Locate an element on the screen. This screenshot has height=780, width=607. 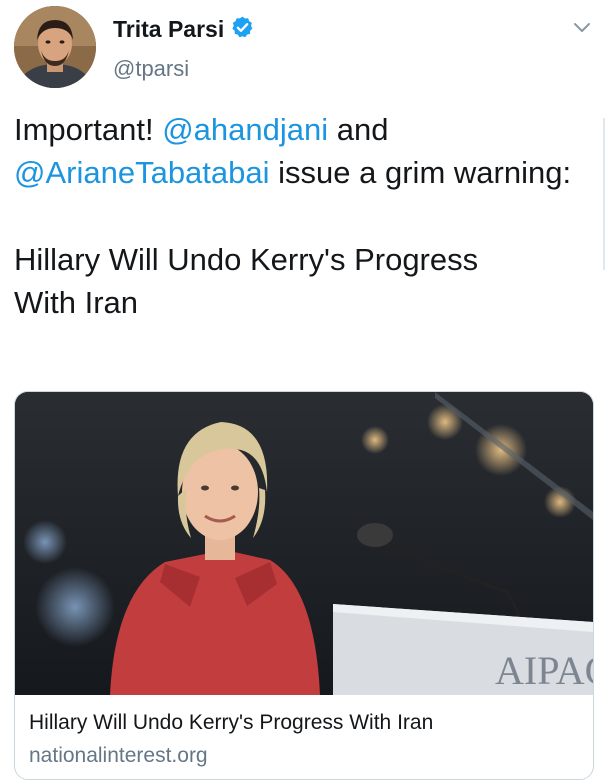
mention-link-ahandjani: @ahandjani is located at coordinates (245, 129).